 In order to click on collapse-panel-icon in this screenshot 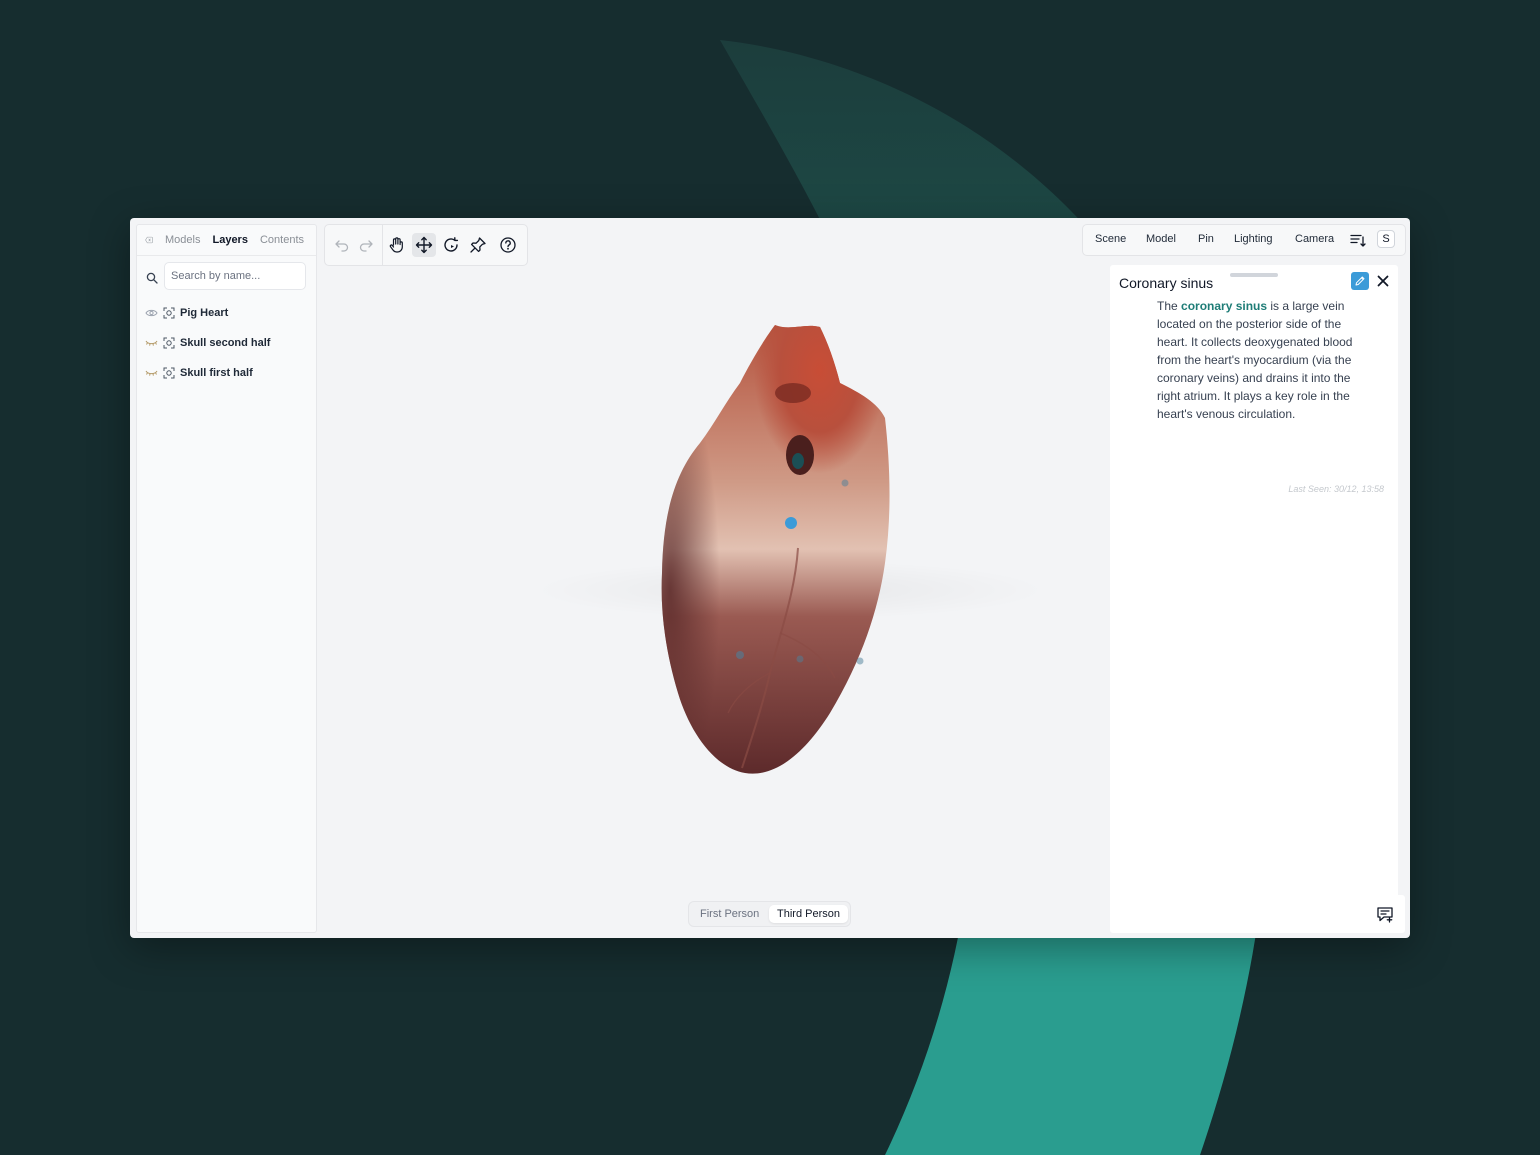, I will do `click(149, 240)`.